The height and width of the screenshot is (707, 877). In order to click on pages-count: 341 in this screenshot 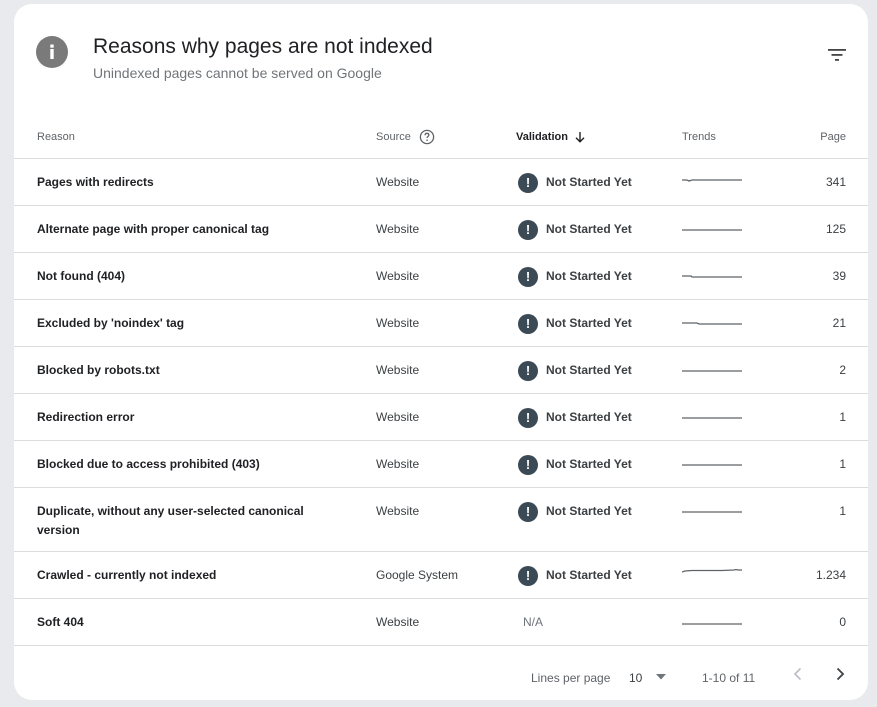, I will do `click(835, 182)`.